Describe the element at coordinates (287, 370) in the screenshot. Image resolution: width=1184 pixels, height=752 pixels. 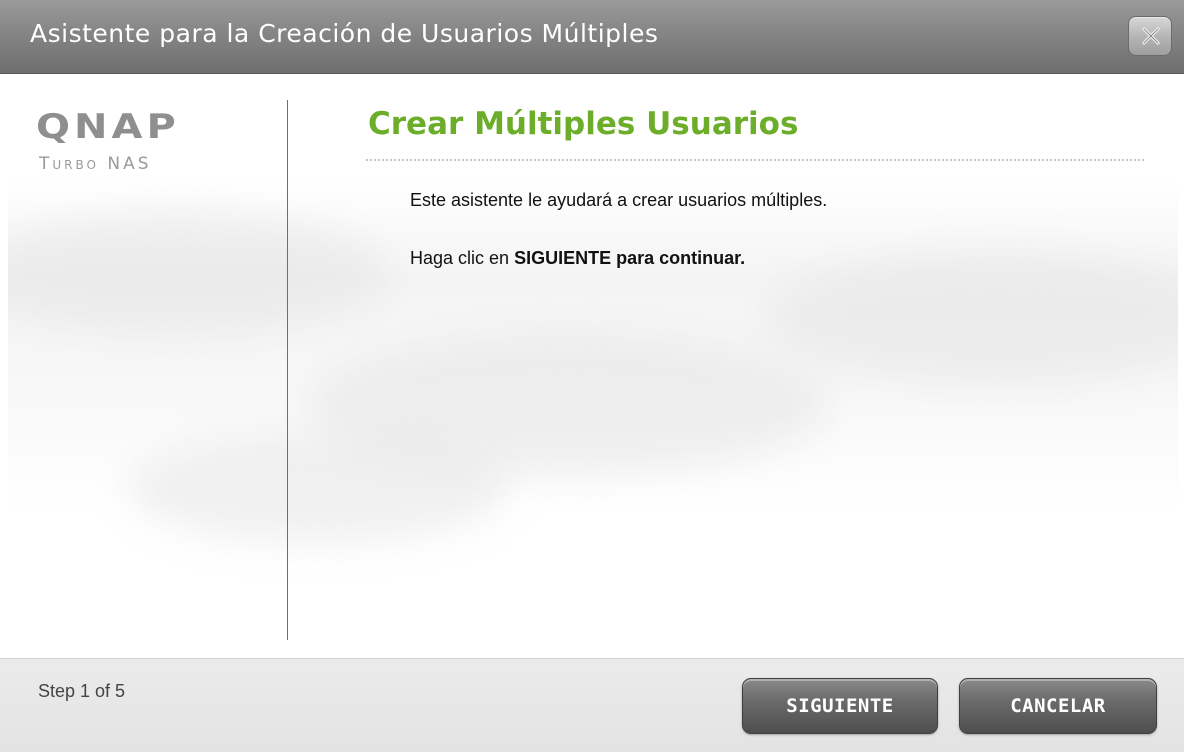
I see `vertical-divider` at that location.